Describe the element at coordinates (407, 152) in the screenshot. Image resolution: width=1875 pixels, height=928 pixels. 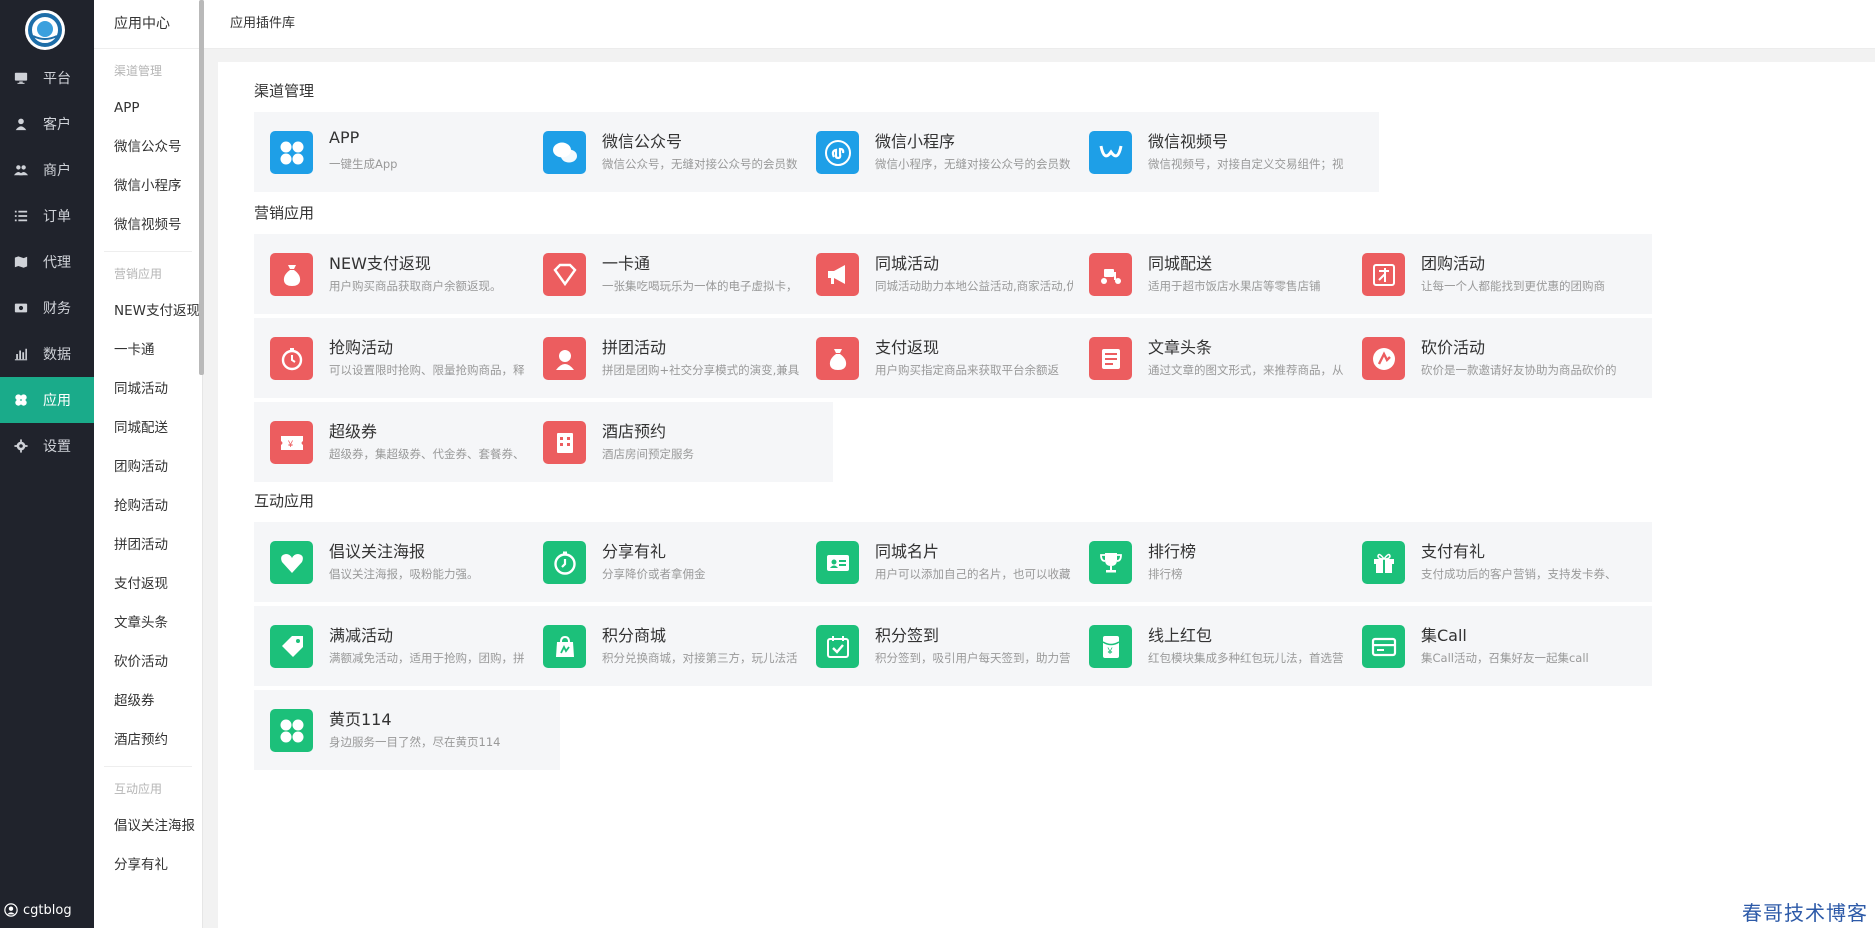
I see `plugin-card: APP 一键生成App` at that location.